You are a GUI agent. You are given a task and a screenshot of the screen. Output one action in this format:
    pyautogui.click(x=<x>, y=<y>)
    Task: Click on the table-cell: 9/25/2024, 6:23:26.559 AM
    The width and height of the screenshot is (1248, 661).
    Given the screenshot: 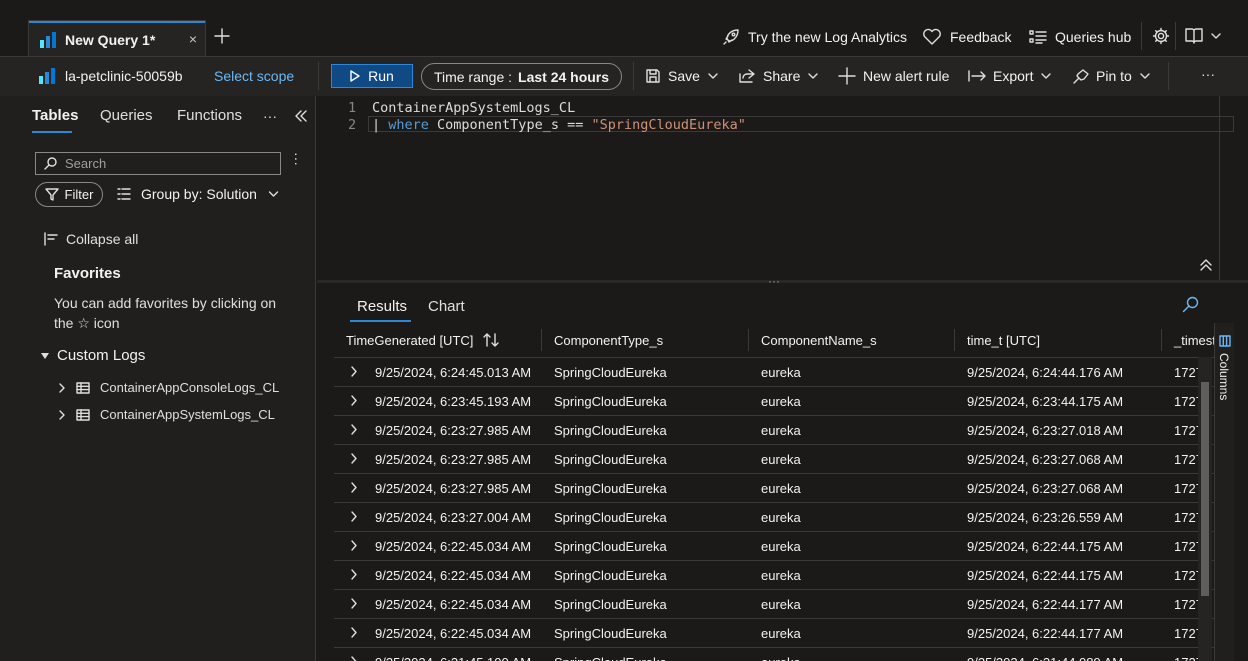 What is the action you would take?
    pyautogui.click(x=1045, y=517)
    